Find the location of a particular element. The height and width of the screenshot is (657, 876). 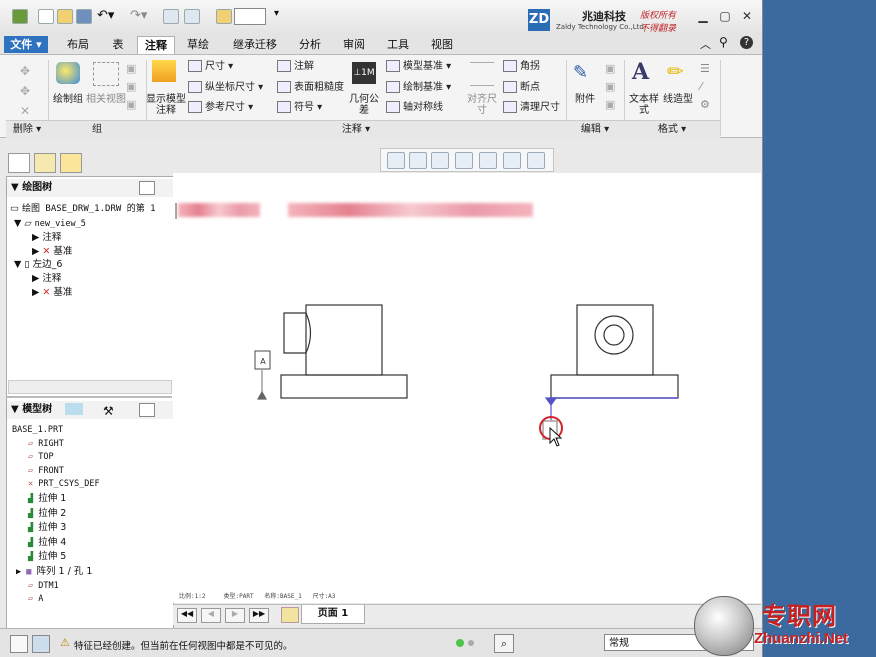

tab-legacy-migration: 继承迁移 is located at coordinates (255, 44).